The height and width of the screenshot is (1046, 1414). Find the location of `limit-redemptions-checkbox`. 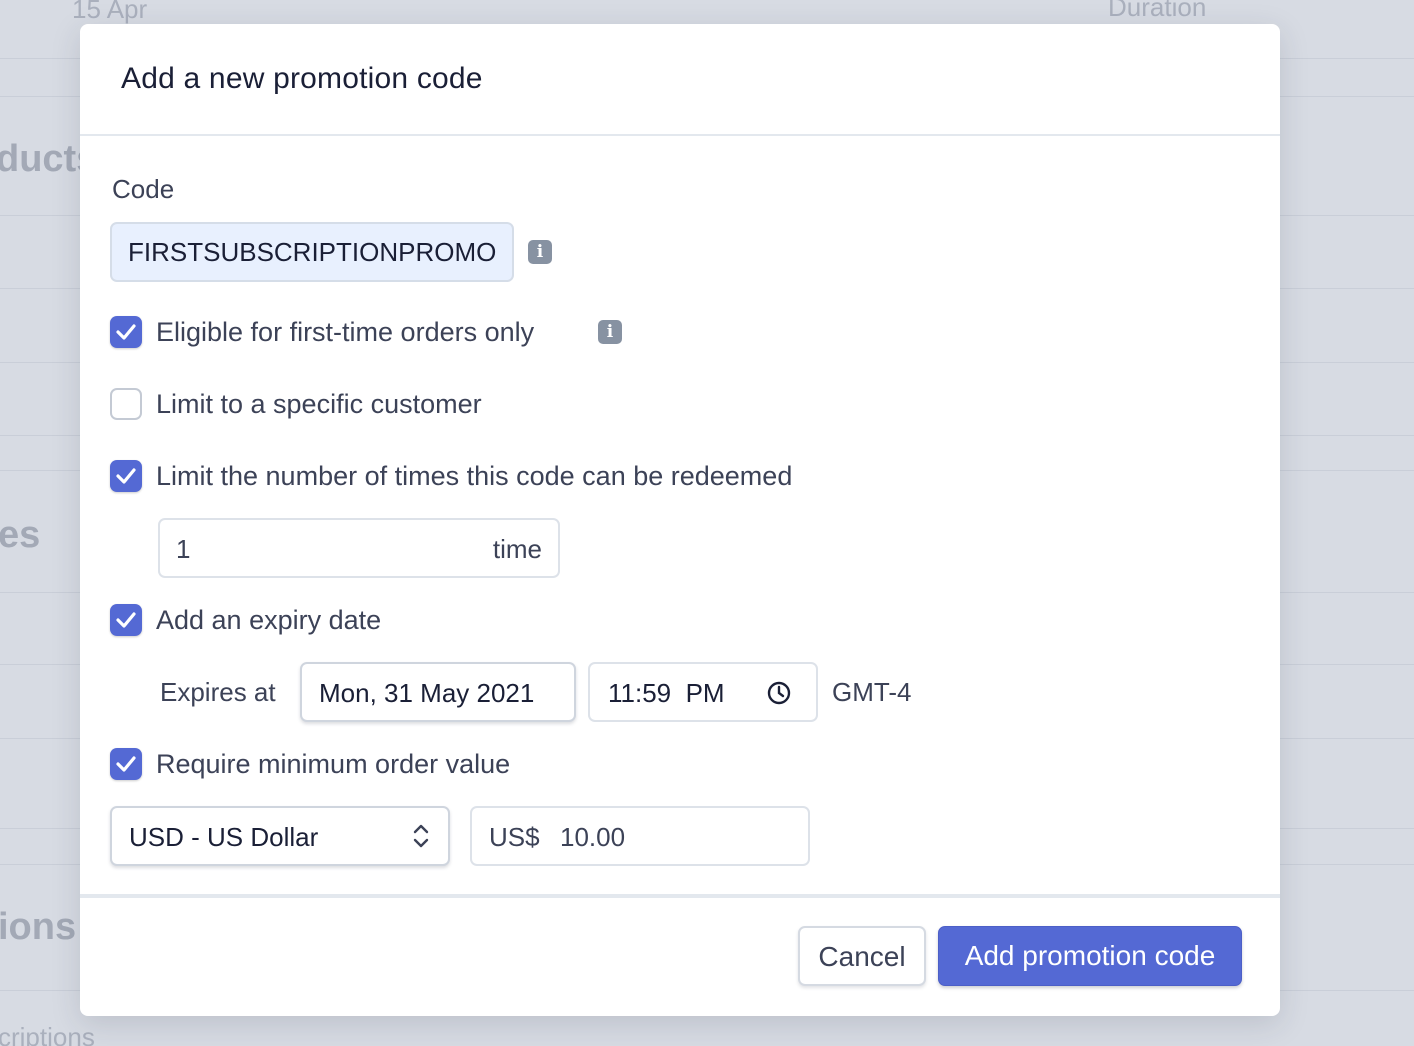

limit-redemptions-checkbox is located at coordinates (126, 476).